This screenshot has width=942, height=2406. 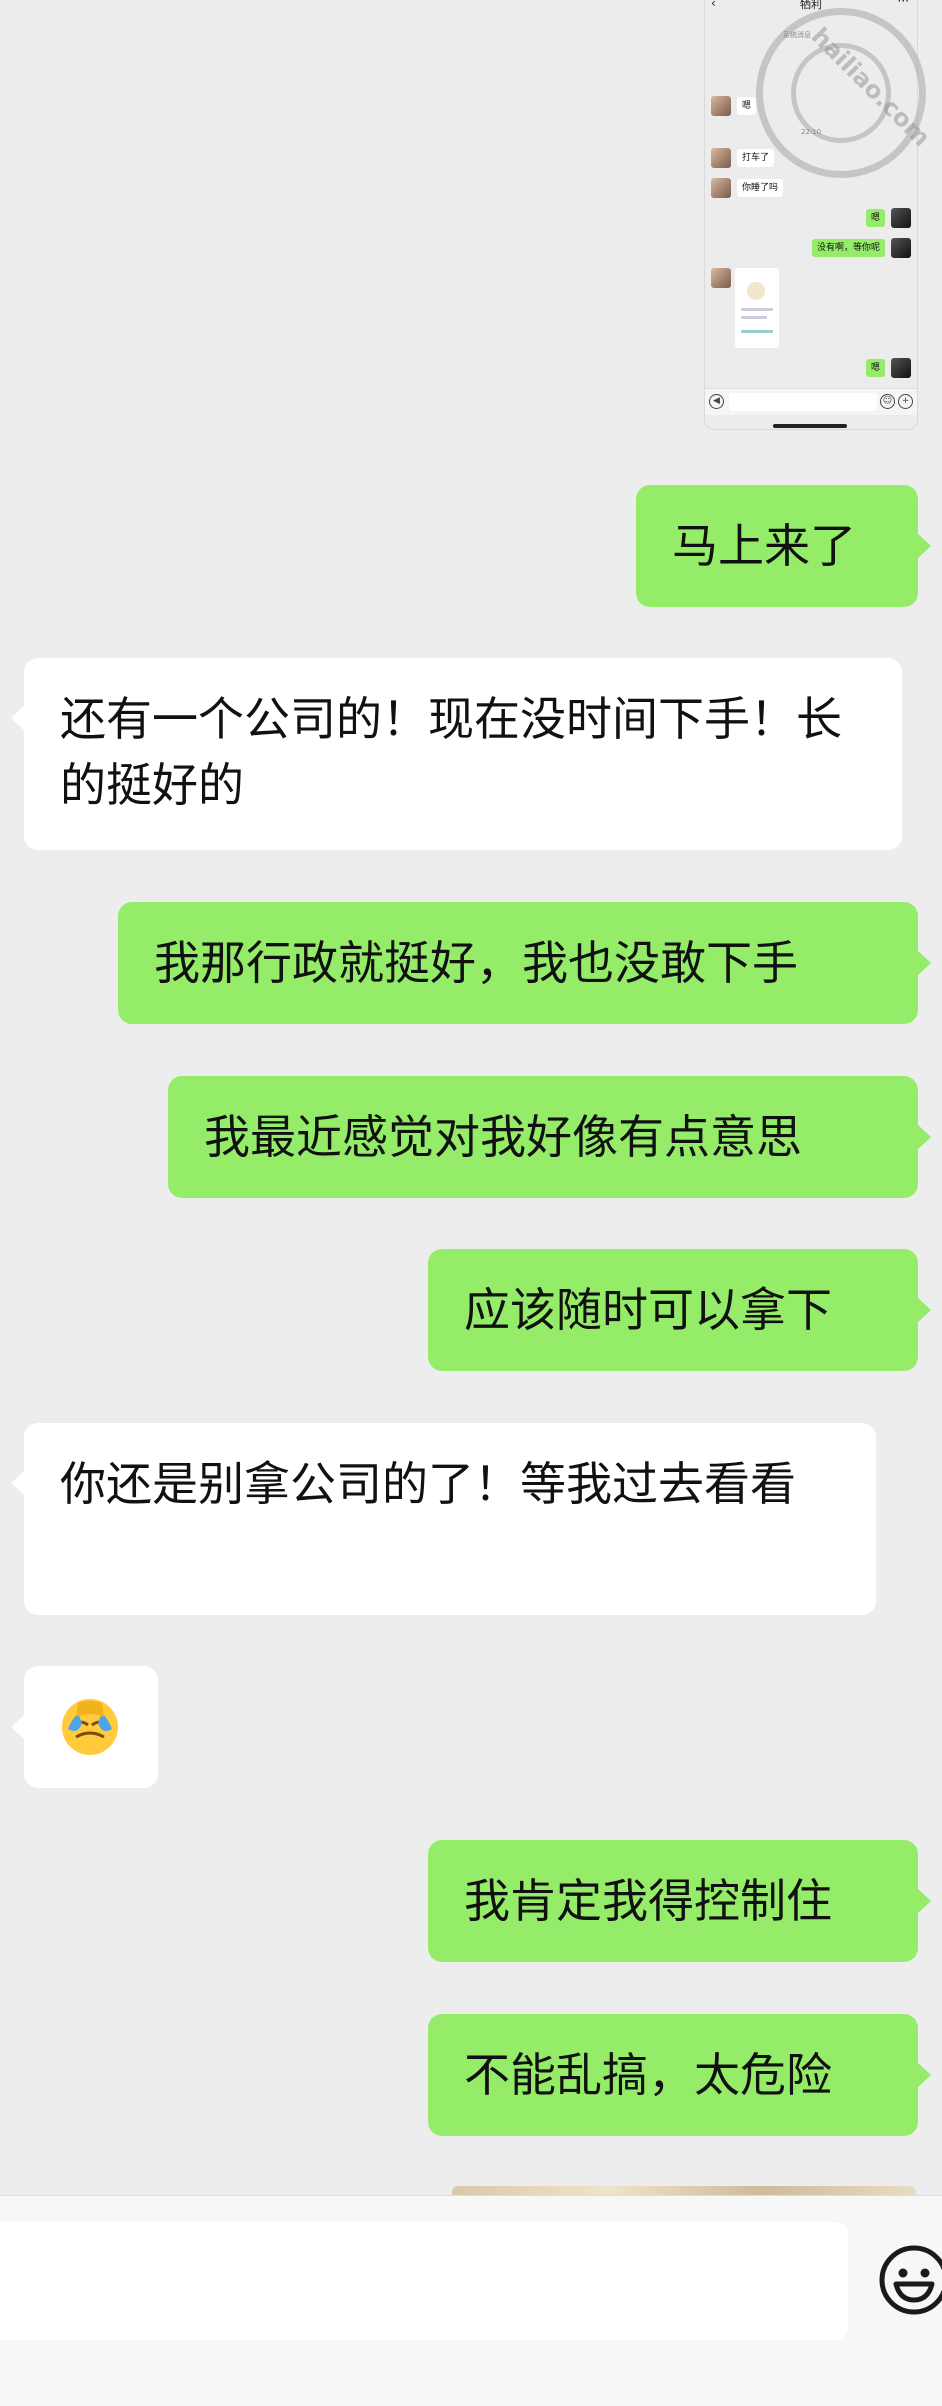 What do you see at coordinates (848, 248) in the screenshot?
I see `thumb-message: 没有啊，等你呢` at bounding box center [848, 248].